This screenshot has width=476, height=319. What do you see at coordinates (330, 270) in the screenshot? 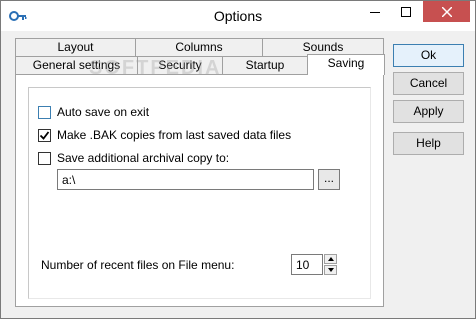
I see `spin-down-button` at bounding box center [330, 270].